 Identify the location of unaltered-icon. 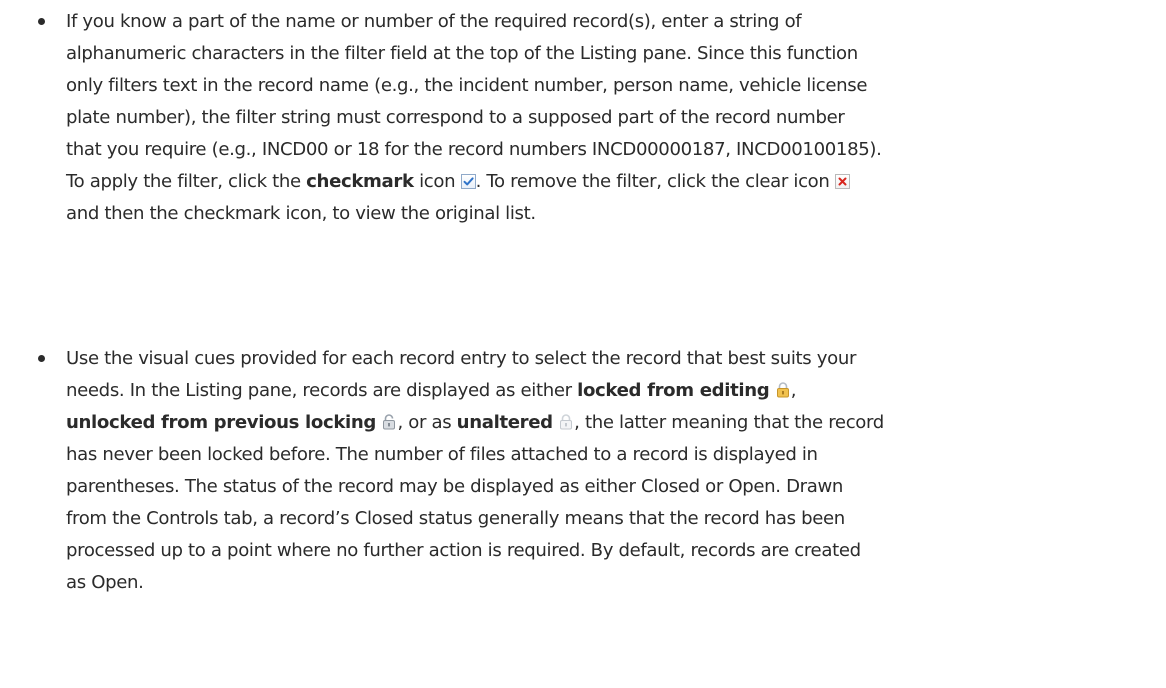
(566, 421).